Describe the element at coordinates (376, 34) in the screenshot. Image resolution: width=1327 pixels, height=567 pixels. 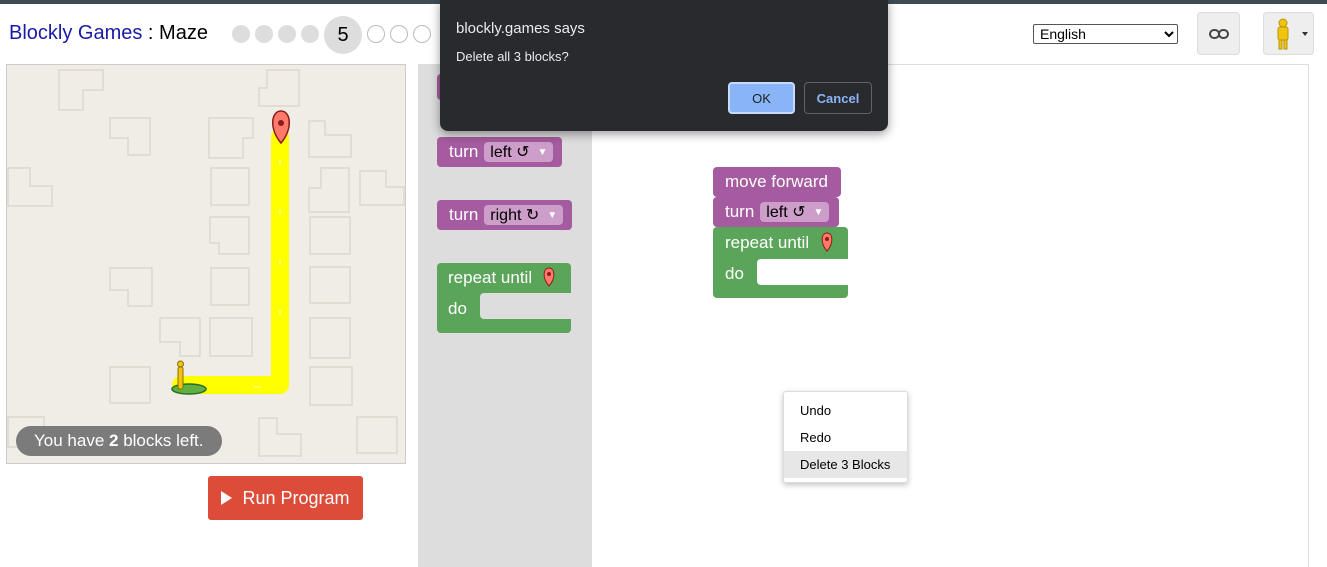
I see `level-6-dot` at that location.